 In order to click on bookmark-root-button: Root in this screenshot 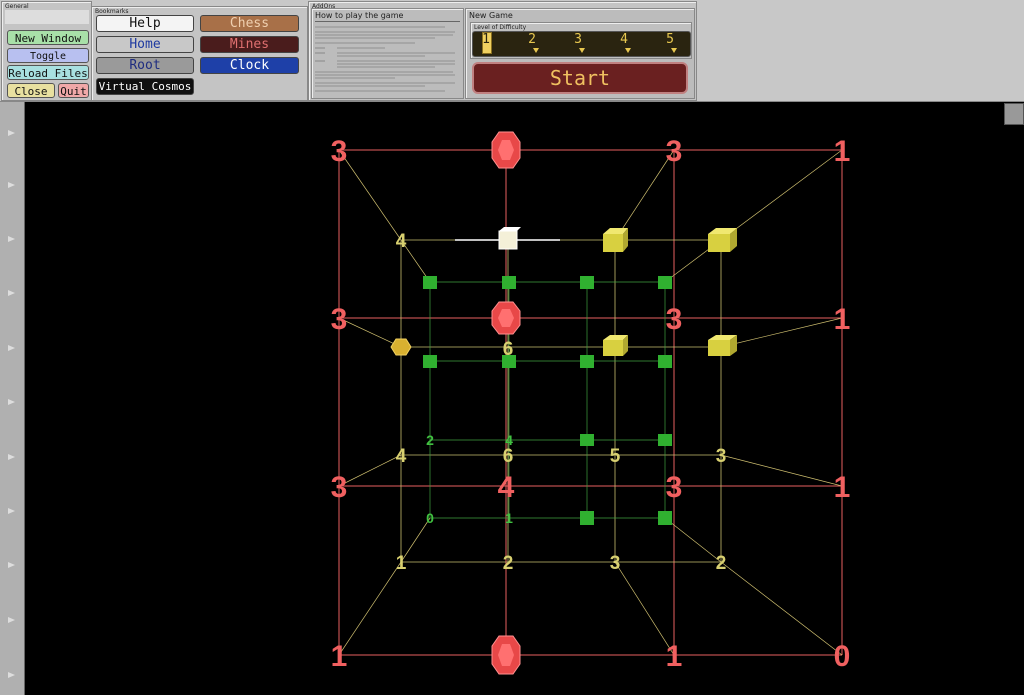, I will do `click(145, 65)`.